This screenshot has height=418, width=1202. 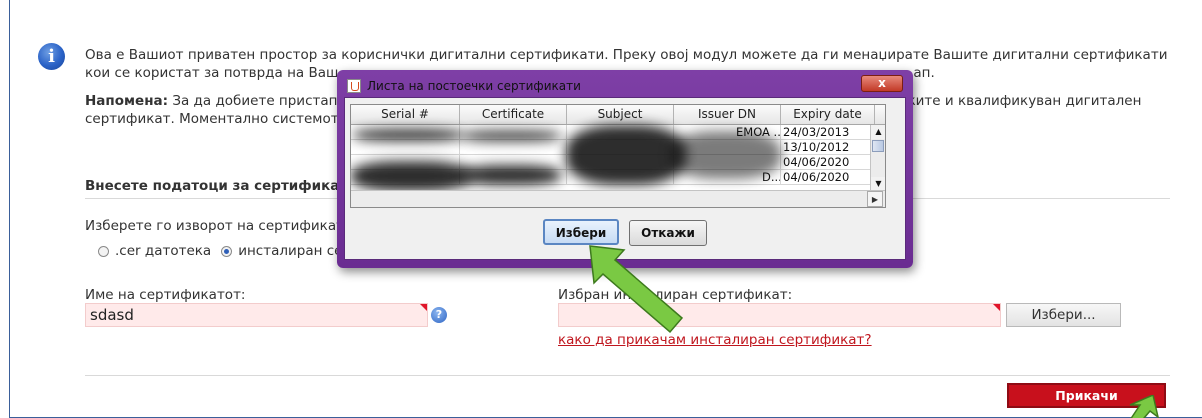 I want to click on intro-line-2-tail: ап., so click(x=924, y=73).